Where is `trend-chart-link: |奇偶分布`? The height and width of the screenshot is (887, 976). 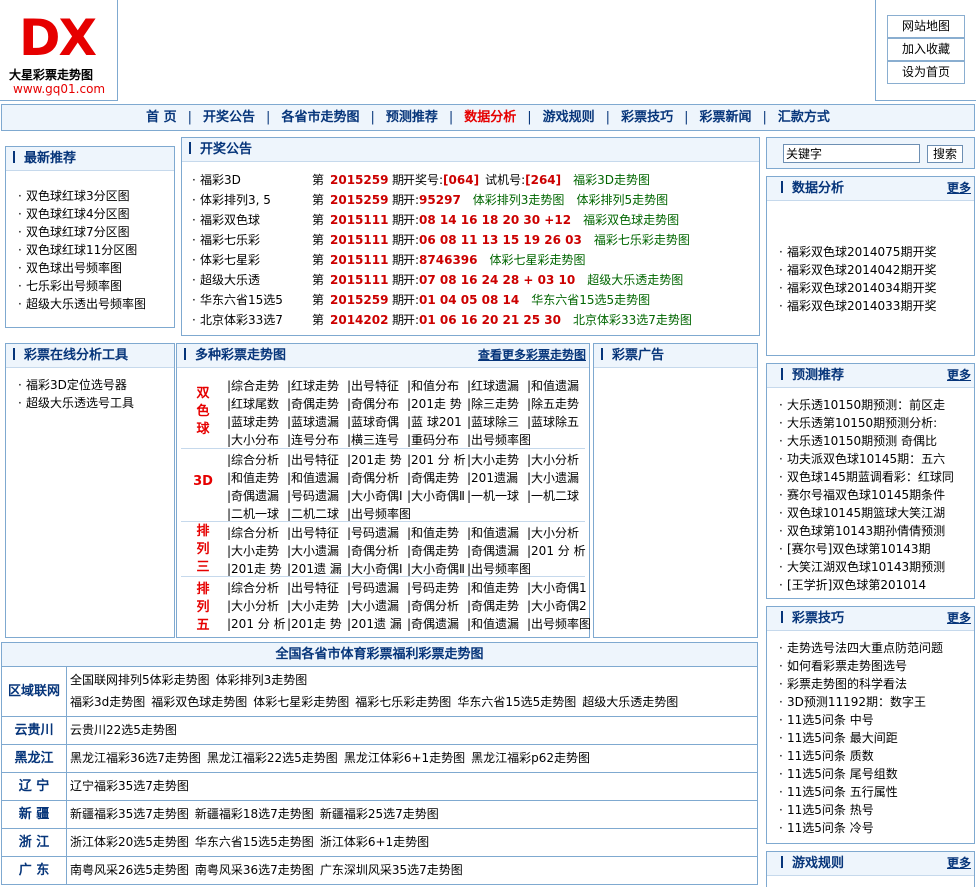 trend-chart-link: |奇偶分布 is located at coordinates (377, 404).